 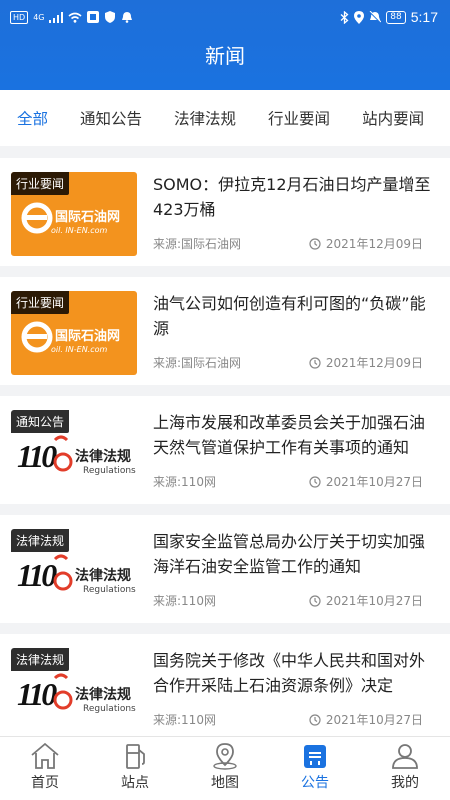 What do you see at coordinates (289, 673) in the screenshot?
I see `news-title: 国务院关于修改《中华人民共和国对外合作开采陆上石油资源条例》决定` at bounding box center [289, 673].